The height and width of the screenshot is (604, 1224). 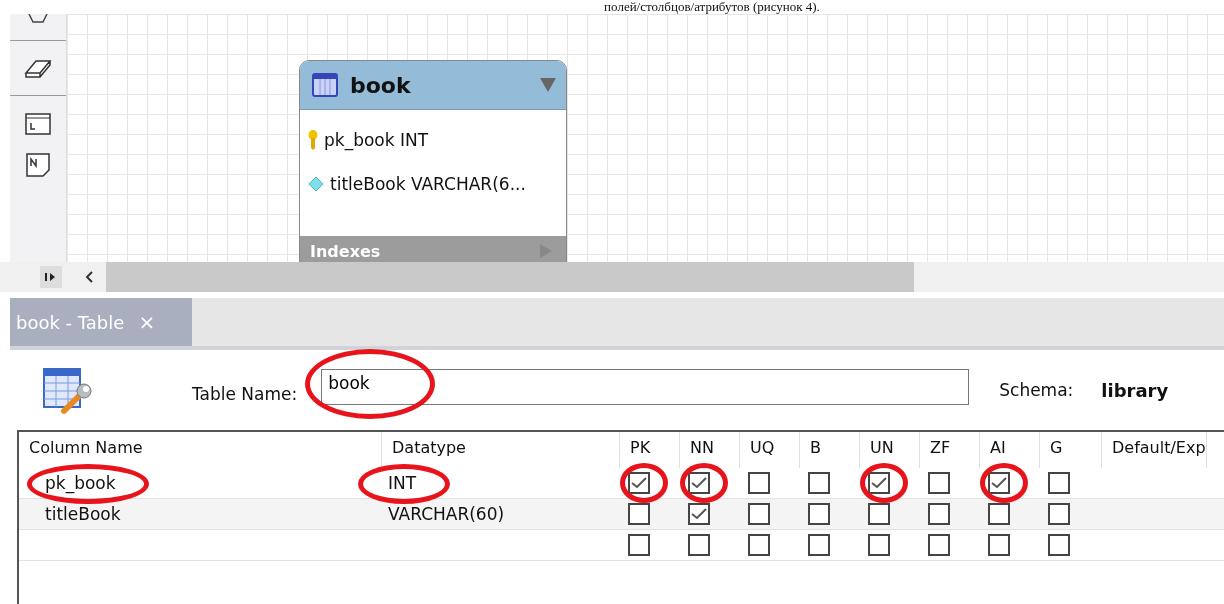 I want to click on table-entity: book pk_book INT titleBook VARCHAR(6... Indexes, so click(x=433, y=161).